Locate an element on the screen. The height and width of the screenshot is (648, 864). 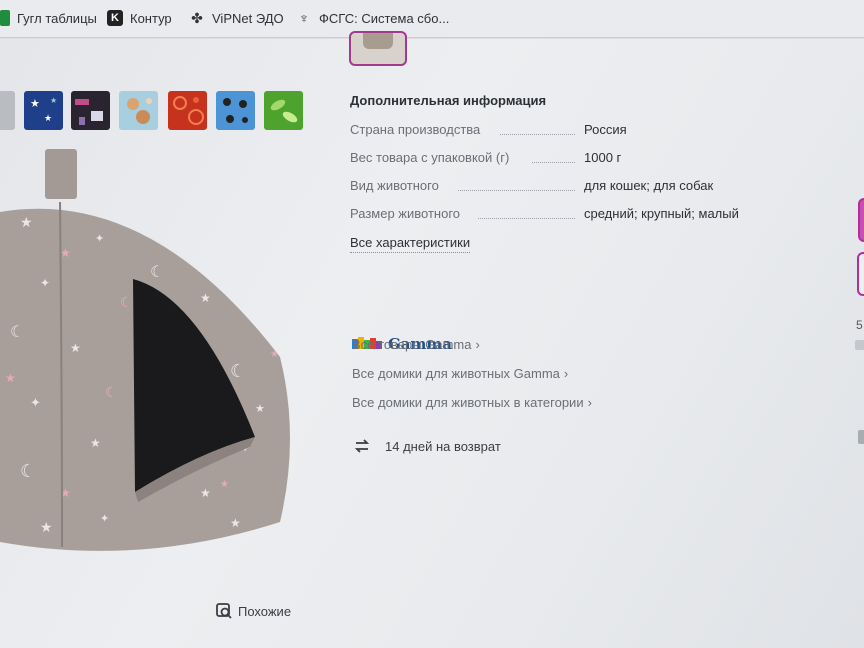
swatch-teddy-bears is located at coordinates (138, 110).